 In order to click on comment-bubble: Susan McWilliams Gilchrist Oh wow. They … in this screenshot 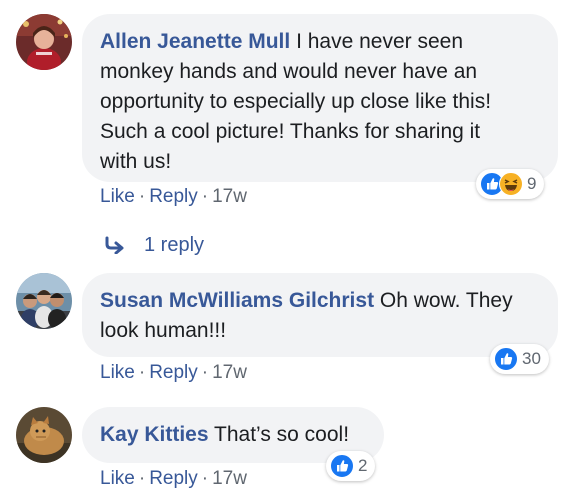, I will do `click(320, 315)`.